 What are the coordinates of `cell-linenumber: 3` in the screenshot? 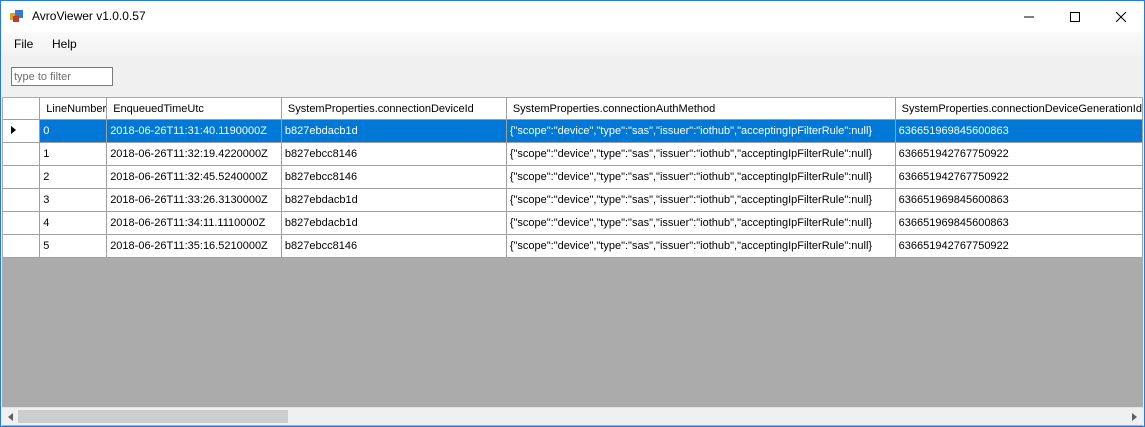 It's located at (73, 200).